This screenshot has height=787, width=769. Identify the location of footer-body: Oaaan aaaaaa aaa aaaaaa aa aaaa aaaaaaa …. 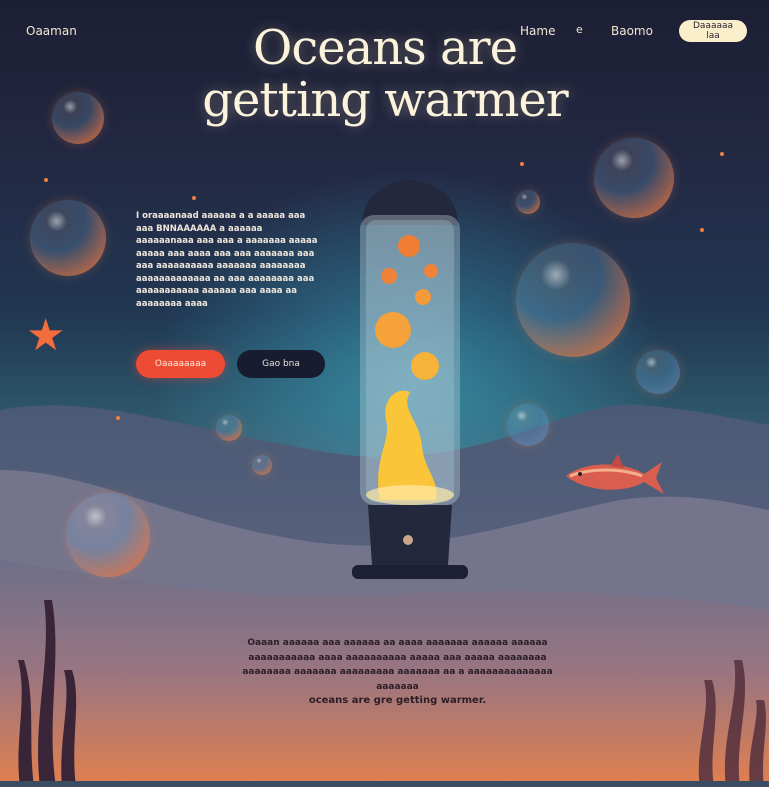
(397, 665).